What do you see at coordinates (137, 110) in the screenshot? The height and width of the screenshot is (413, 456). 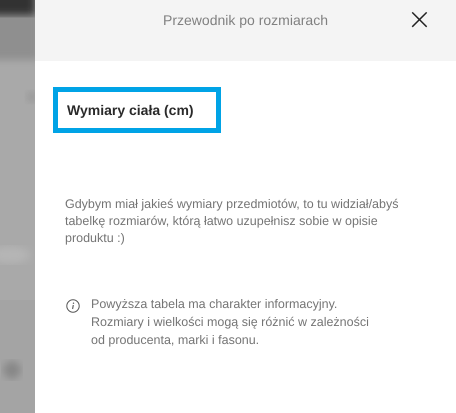 I see `section-heading: Wymiary ciała (cm)` at bounding box center [137, 110].